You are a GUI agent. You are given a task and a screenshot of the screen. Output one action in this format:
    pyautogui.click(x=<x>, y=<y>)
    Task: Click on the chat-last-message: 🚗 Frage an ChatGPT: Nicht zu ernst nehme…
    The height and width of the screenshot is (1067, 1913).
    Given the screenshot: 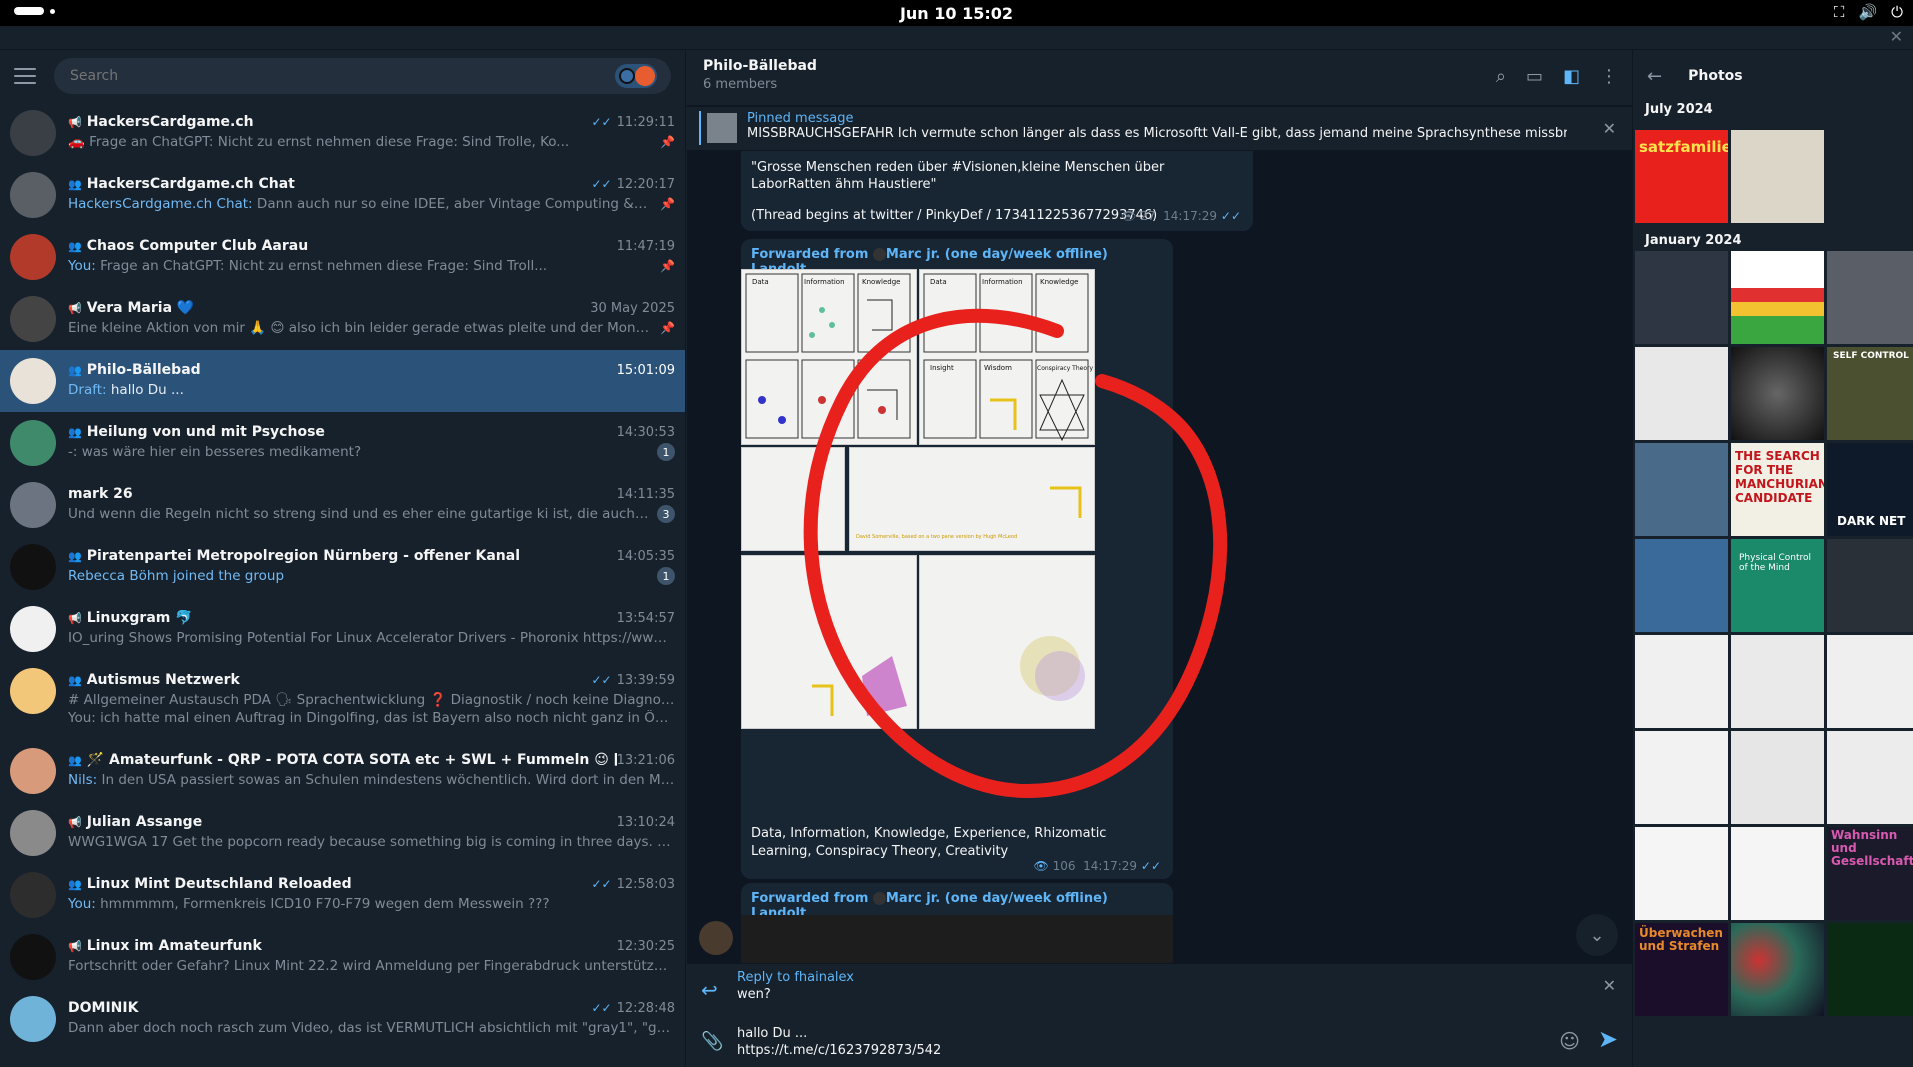 What is the action you would take?
    pyautogui.click(x=319, y=142)
    